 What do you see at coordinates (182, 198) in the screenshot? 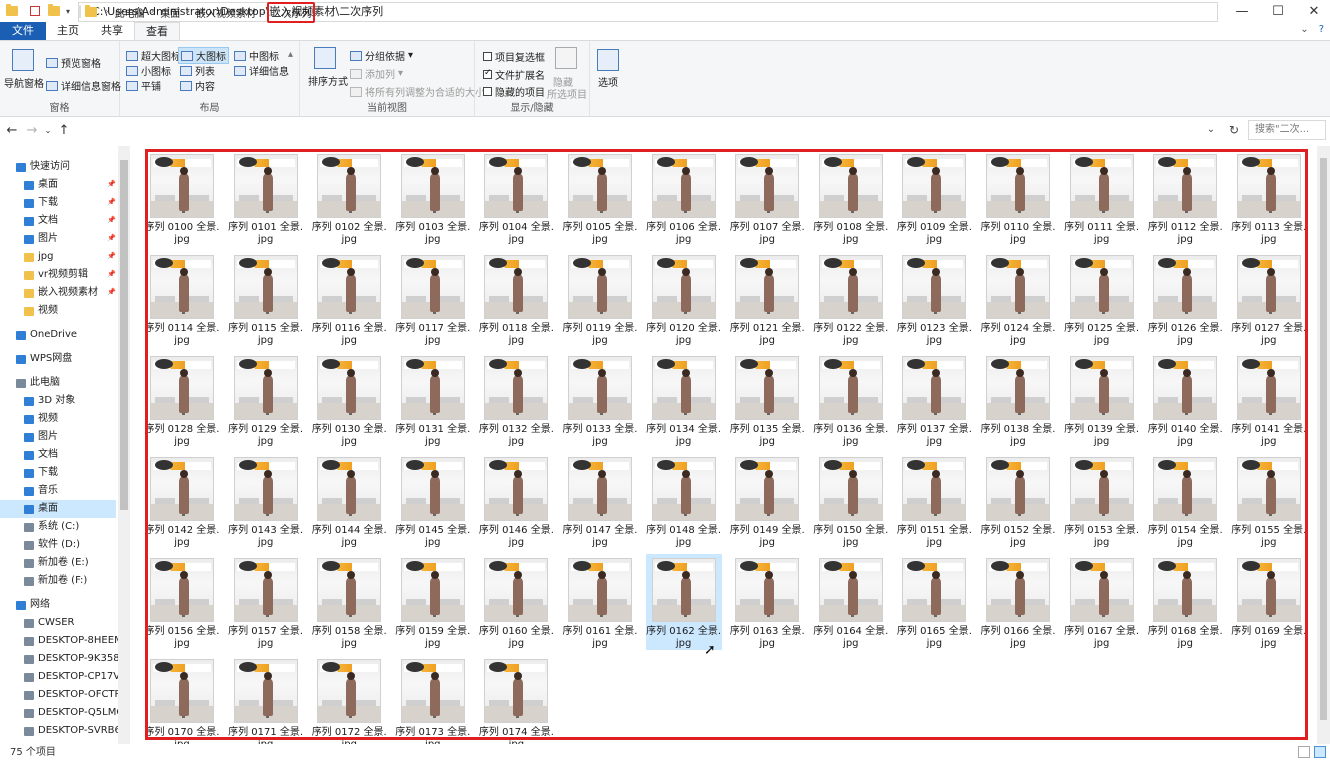
I see `file-item: 序列 0100 全景. jpg` at bounding box center [182, 198].